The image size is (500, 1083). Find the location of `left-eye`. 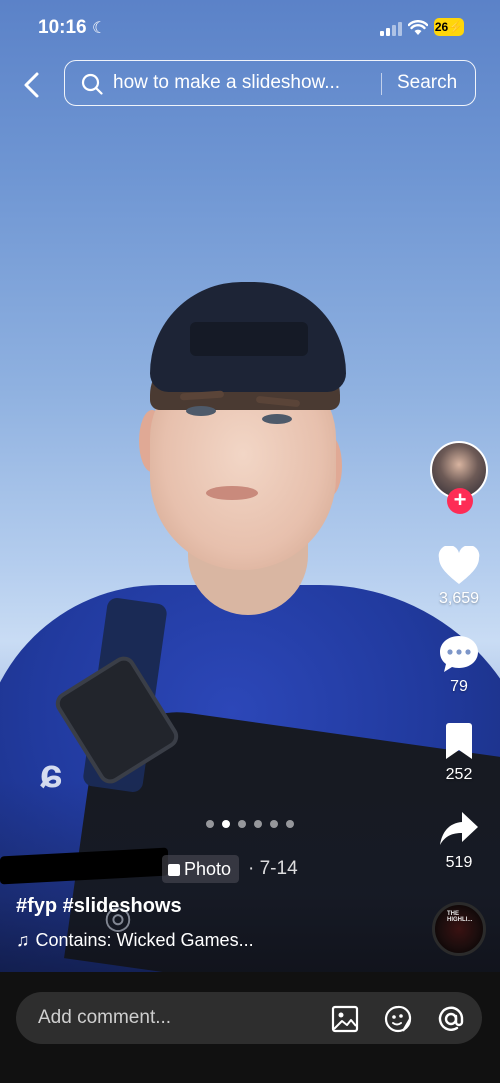

left-eye is located at coordinates (201, 411).